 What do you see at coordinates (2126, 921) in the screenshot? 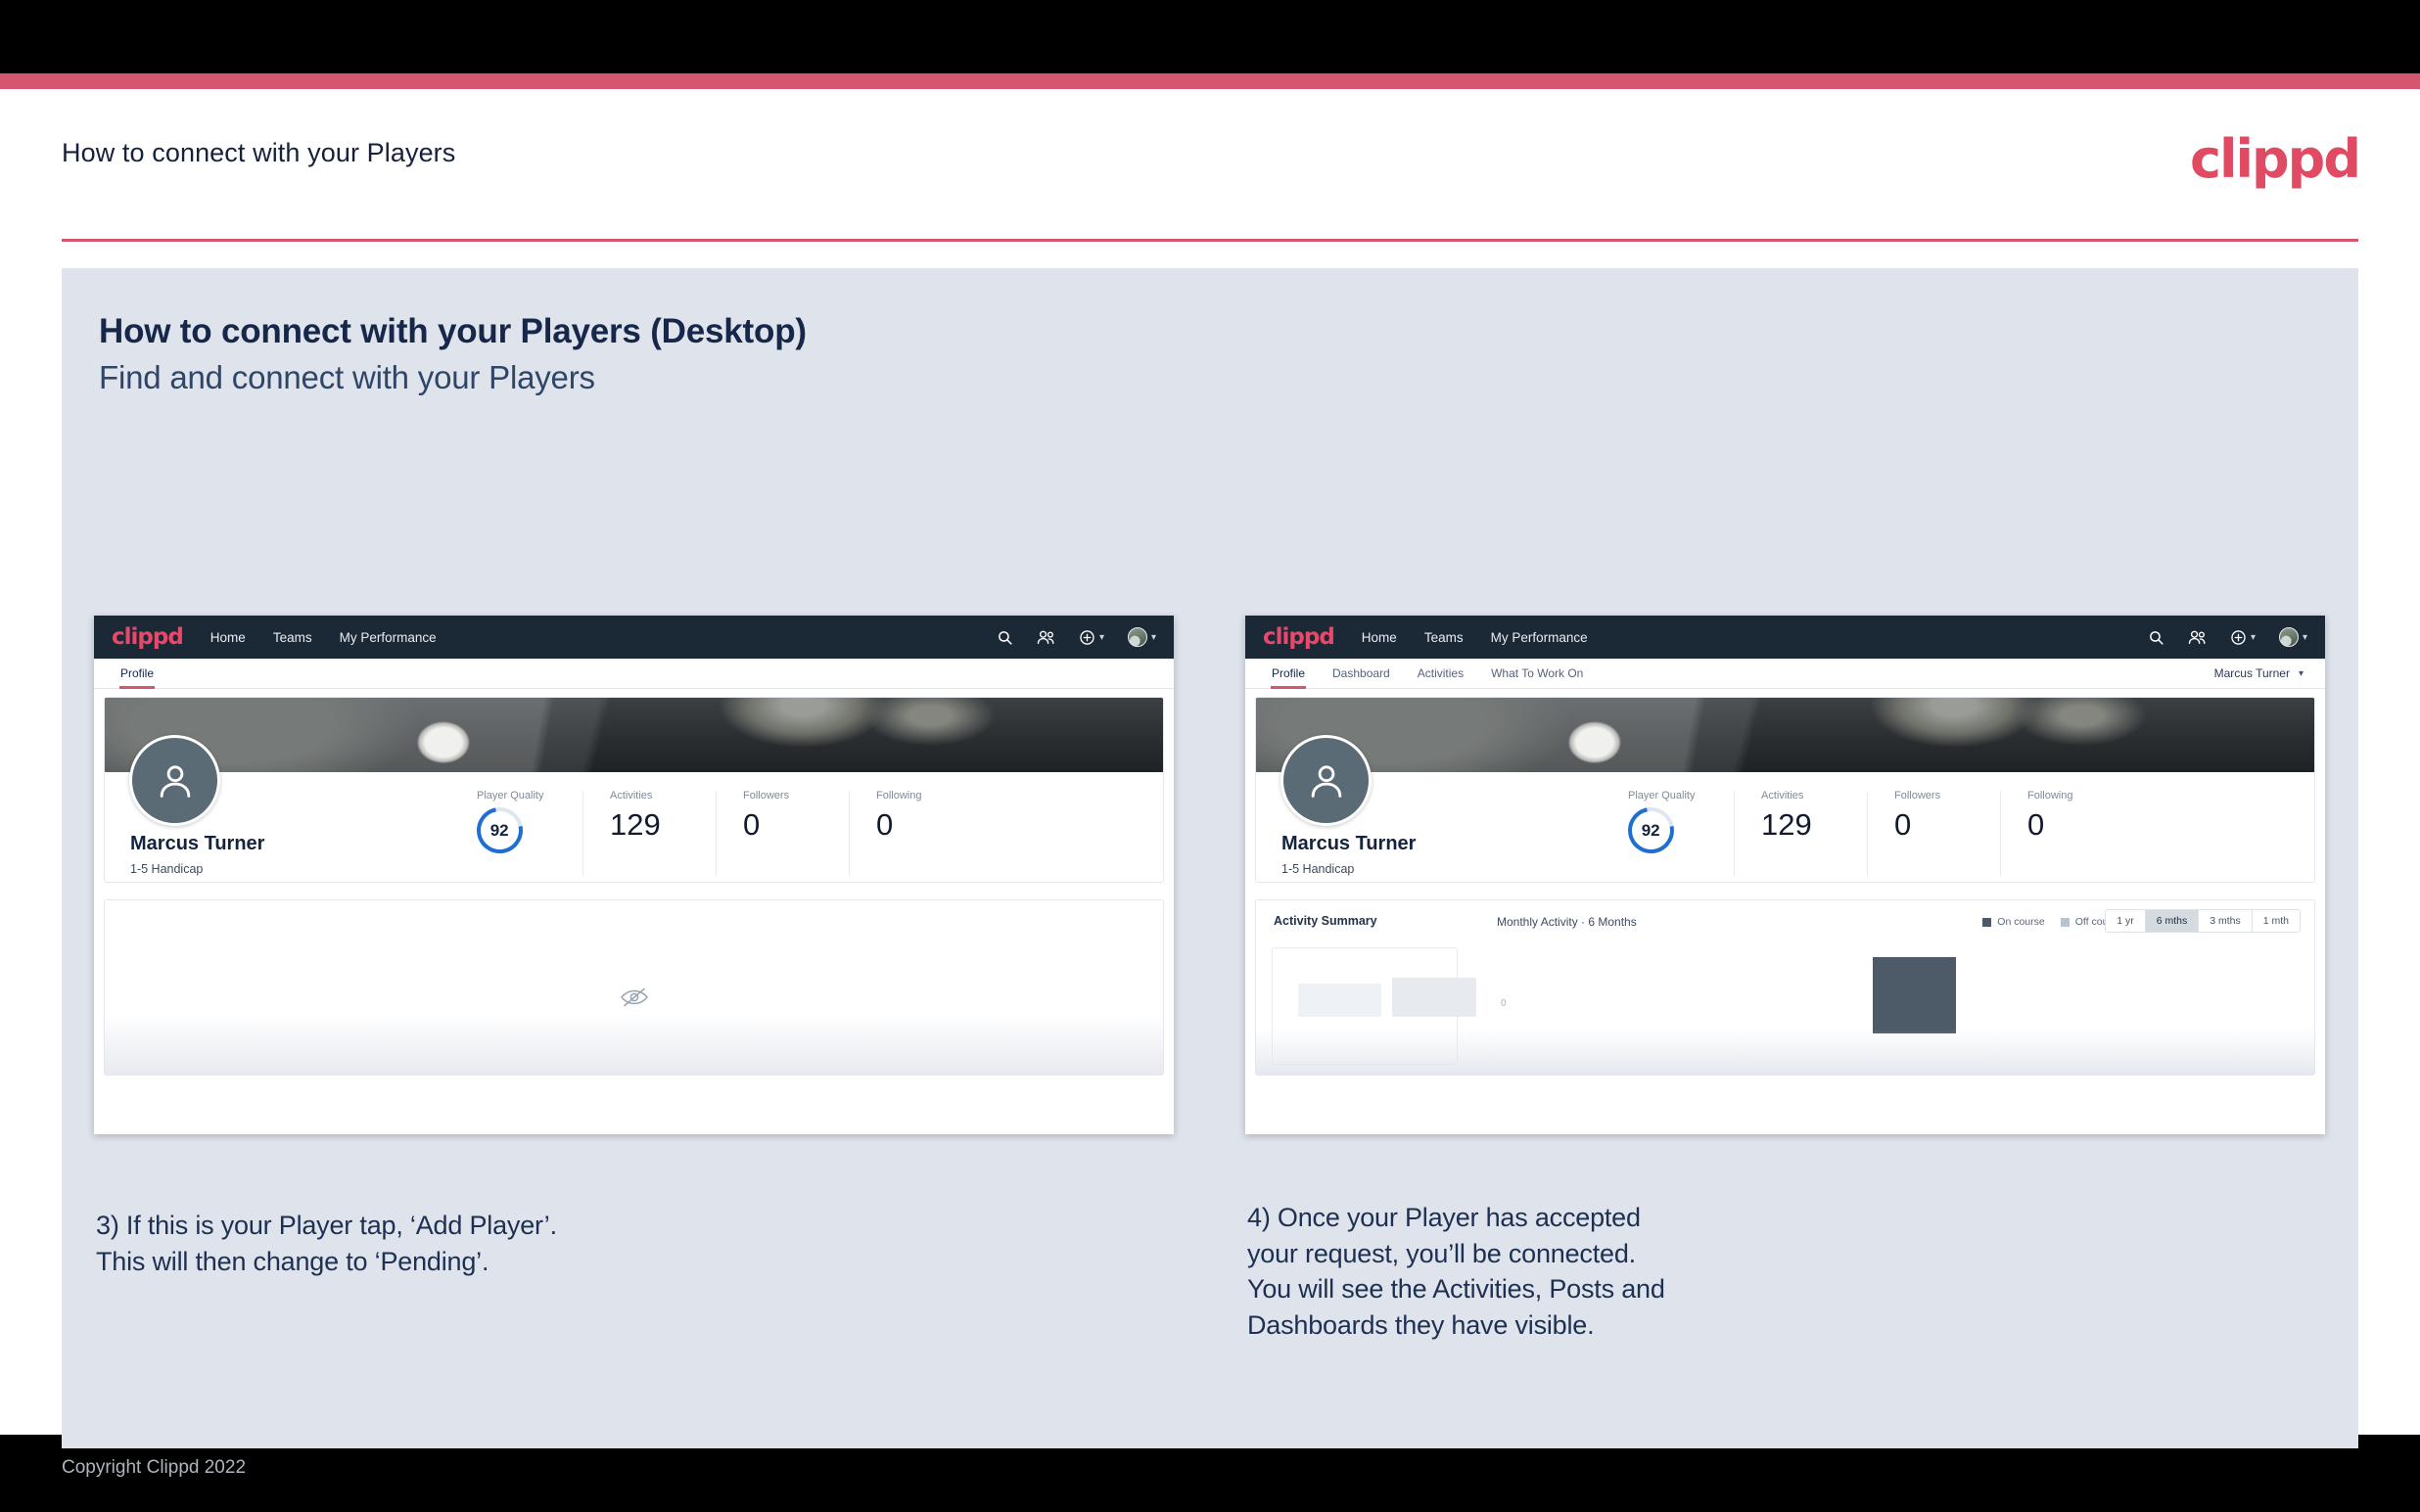
I see `range-1yr: 1 yr` at bounding box center [2126, 921].